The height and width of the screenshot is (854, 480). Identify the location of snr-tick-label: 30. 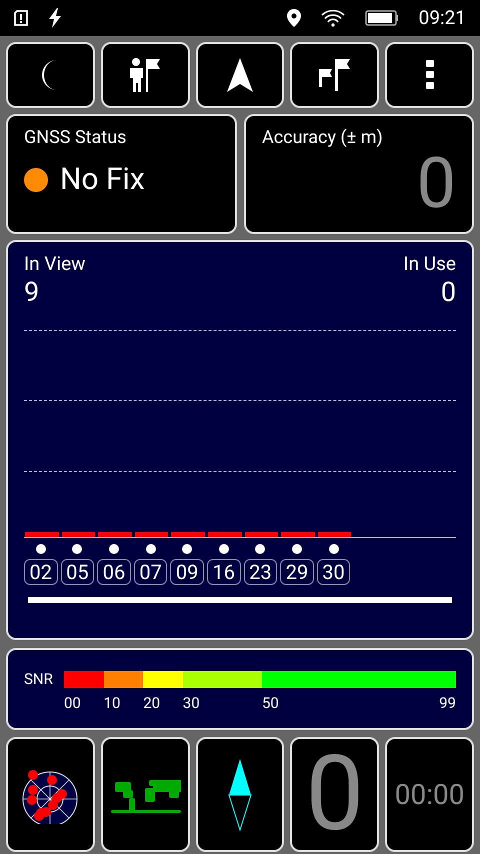
(191, 703).